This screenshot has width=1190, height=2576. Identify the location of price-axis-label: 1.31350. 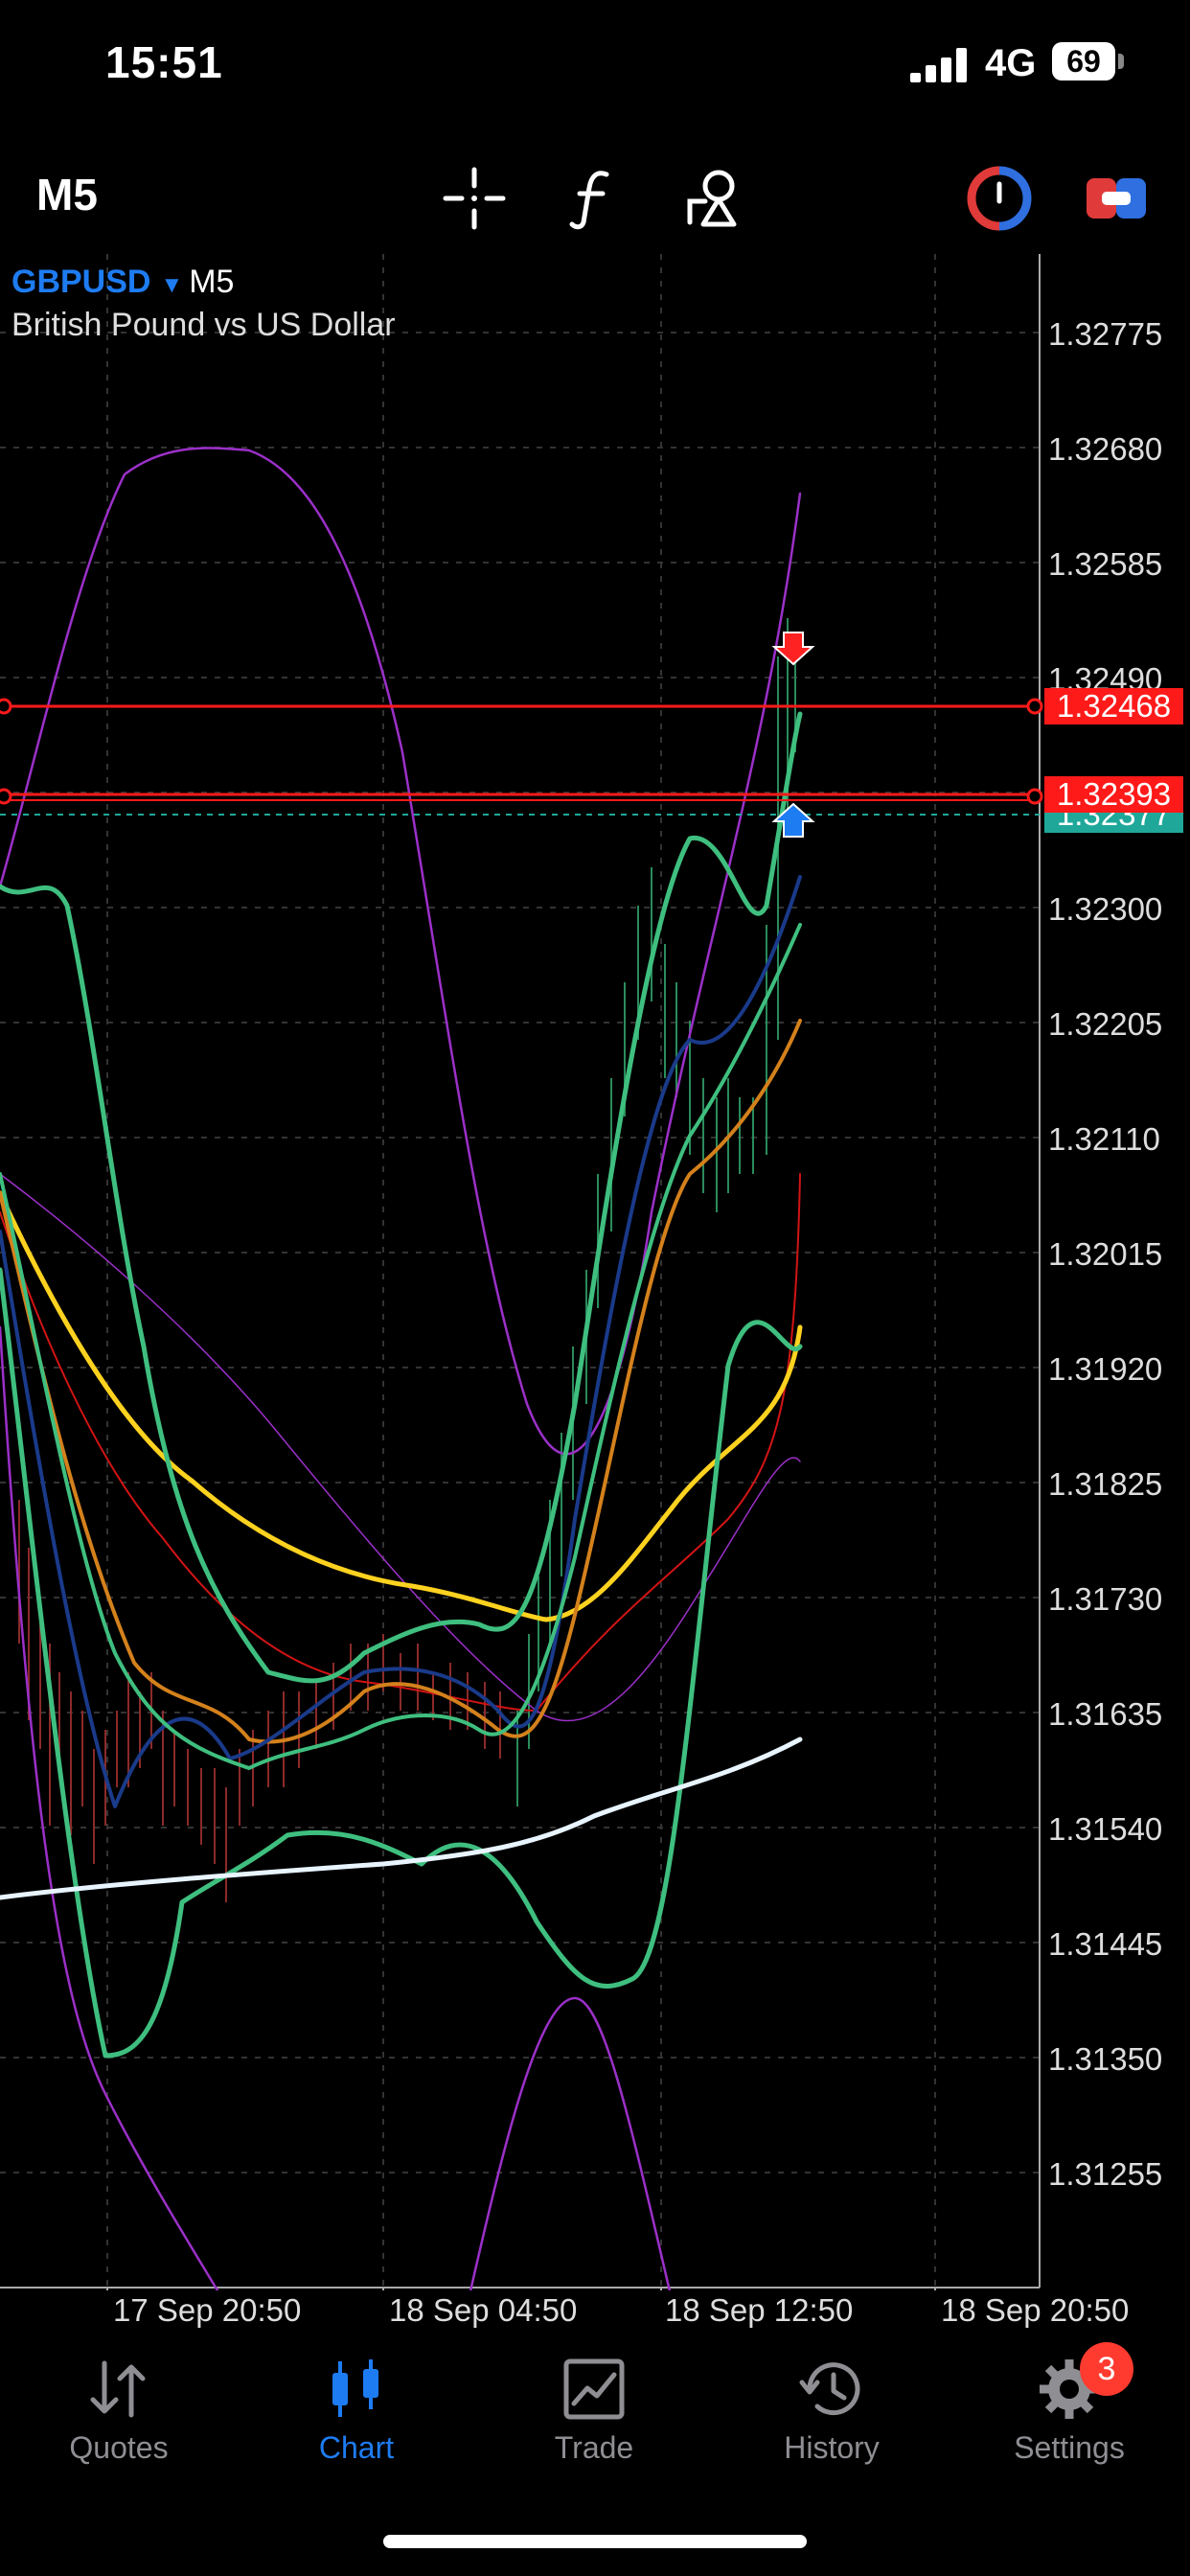
(1105, 2059).